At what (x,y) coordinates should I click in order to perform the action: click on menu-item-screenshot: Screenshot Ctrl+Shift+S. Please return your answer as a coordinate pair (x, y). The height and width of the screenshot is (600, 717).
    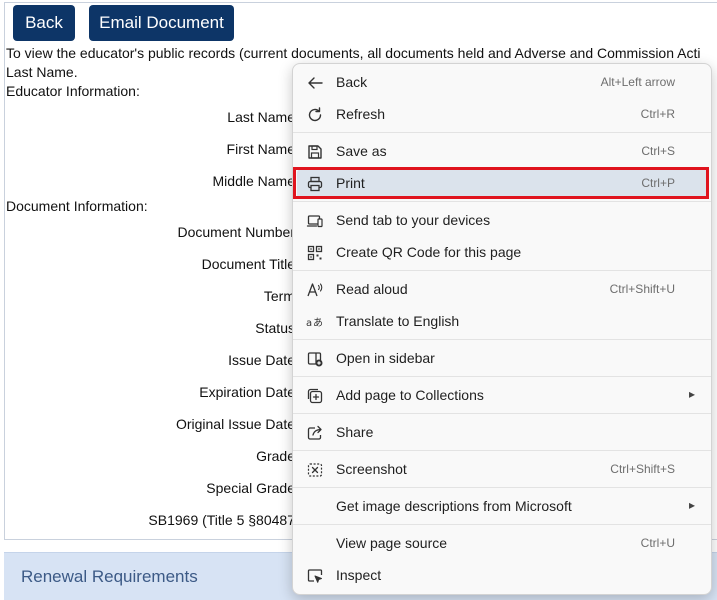
    Looking at the image, I should click on (502, 470).